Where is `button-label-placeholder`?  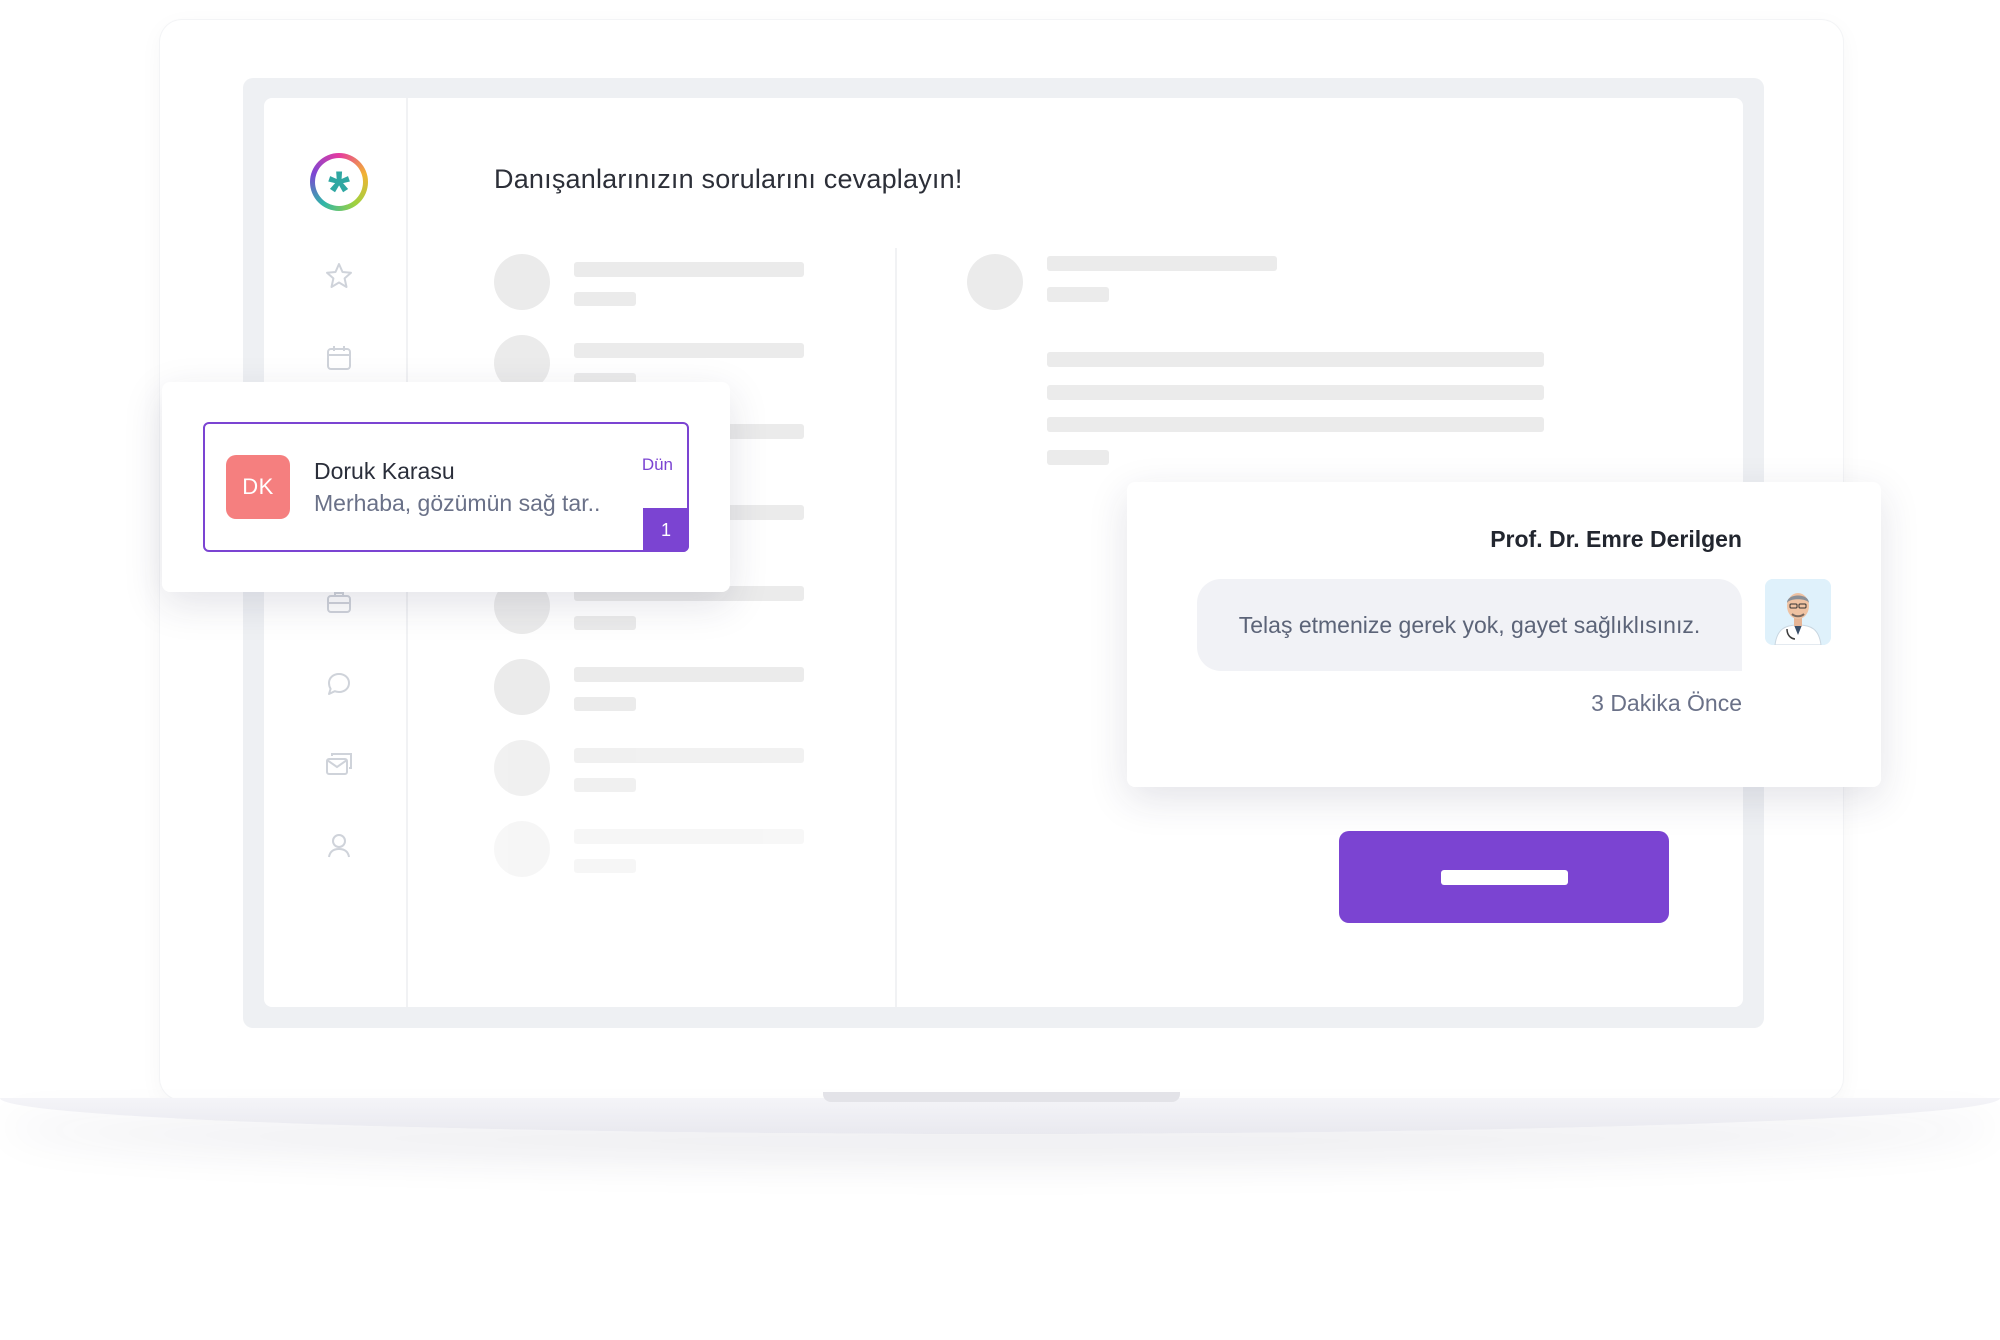 button-label-placeholder is located at coordinates (1504, 877).